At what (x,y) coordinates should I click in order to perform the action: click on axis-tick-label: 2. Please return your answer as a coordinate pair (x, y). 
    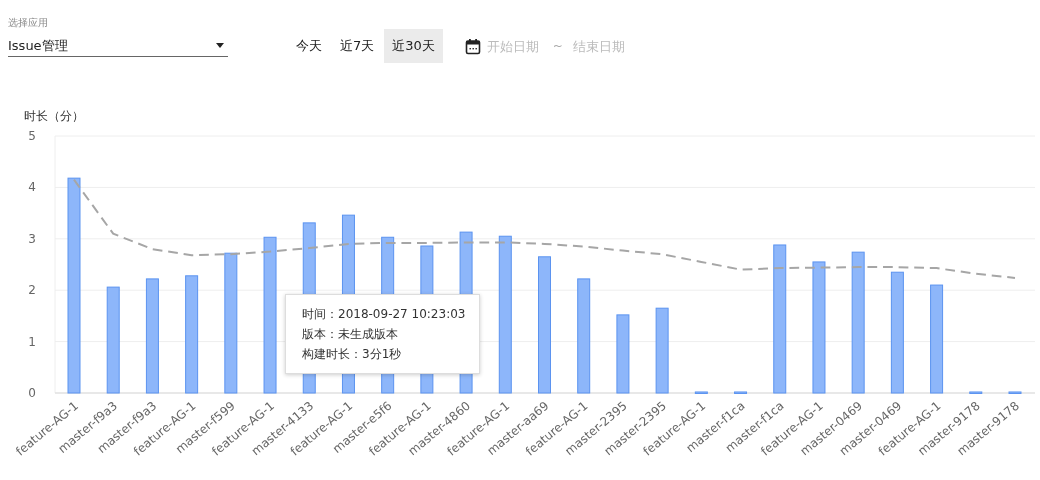
    Looking at the image, I should click on (32, 290).